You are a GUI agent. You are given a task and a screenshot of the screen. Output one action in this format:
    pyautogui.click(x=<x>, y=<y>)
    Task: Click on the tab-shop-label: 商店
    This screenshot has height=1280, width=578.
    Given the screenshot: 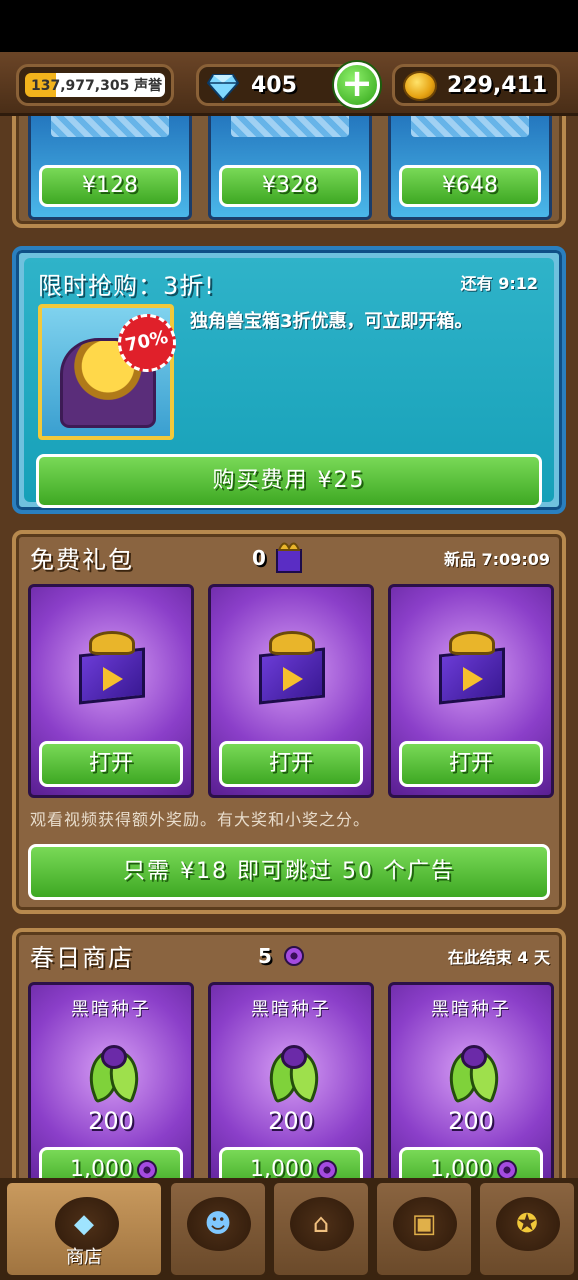 What is the action you would take?
    pyautogui.click(x=84, y=1257)
    